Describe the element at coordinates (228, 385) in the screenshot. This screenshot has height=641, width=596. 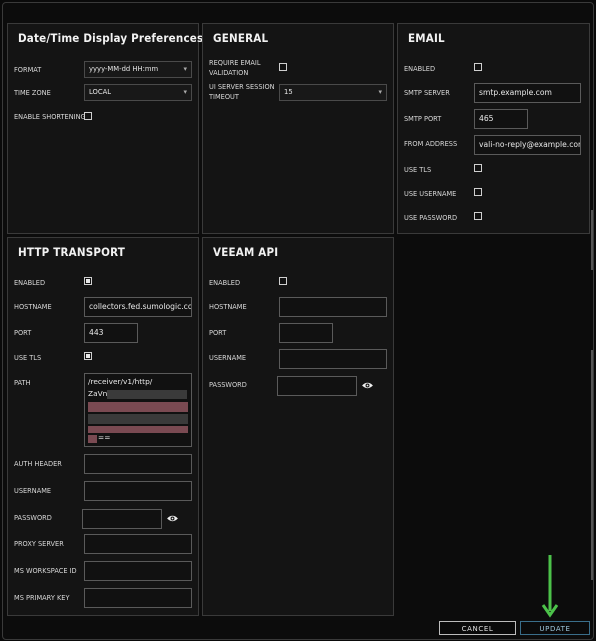
I see `veeam-password-label: PASSWORD` at that location.